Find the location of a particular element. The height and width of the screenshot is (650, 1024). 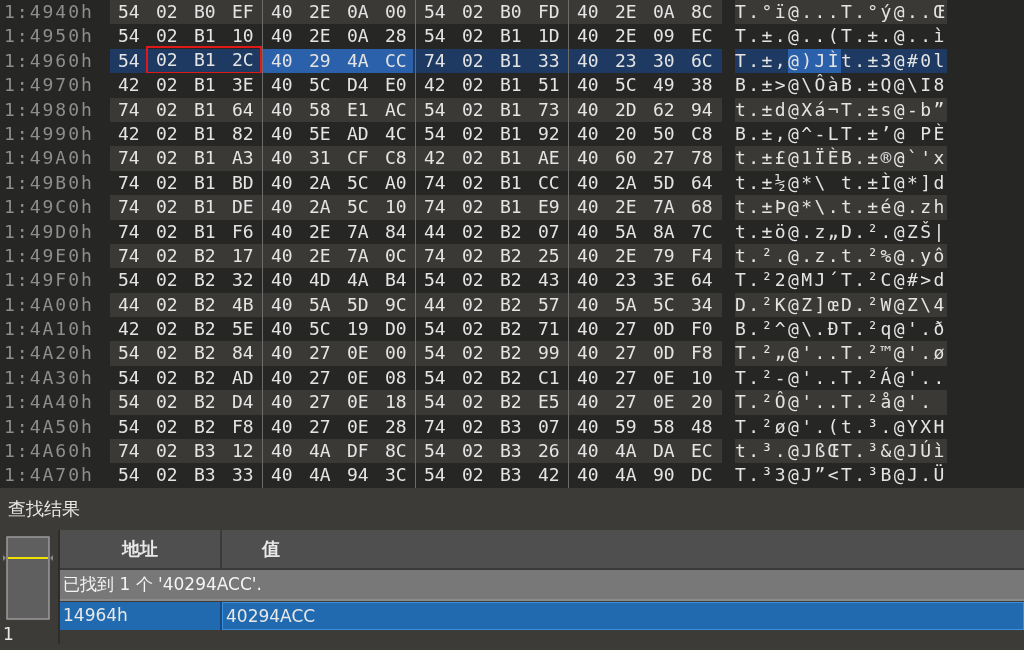

hex-byte: F4 is located at coordinates (701, 256).